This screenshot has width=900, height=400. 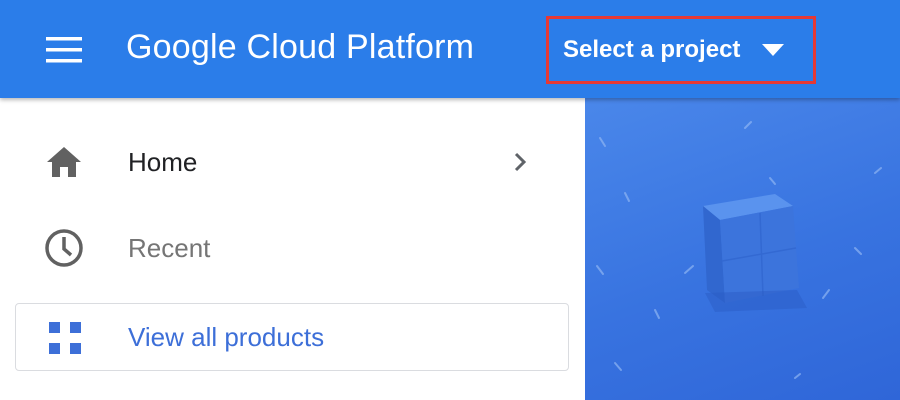 I want to click on hamburger-menu-icon, so click(x=64, y=50).